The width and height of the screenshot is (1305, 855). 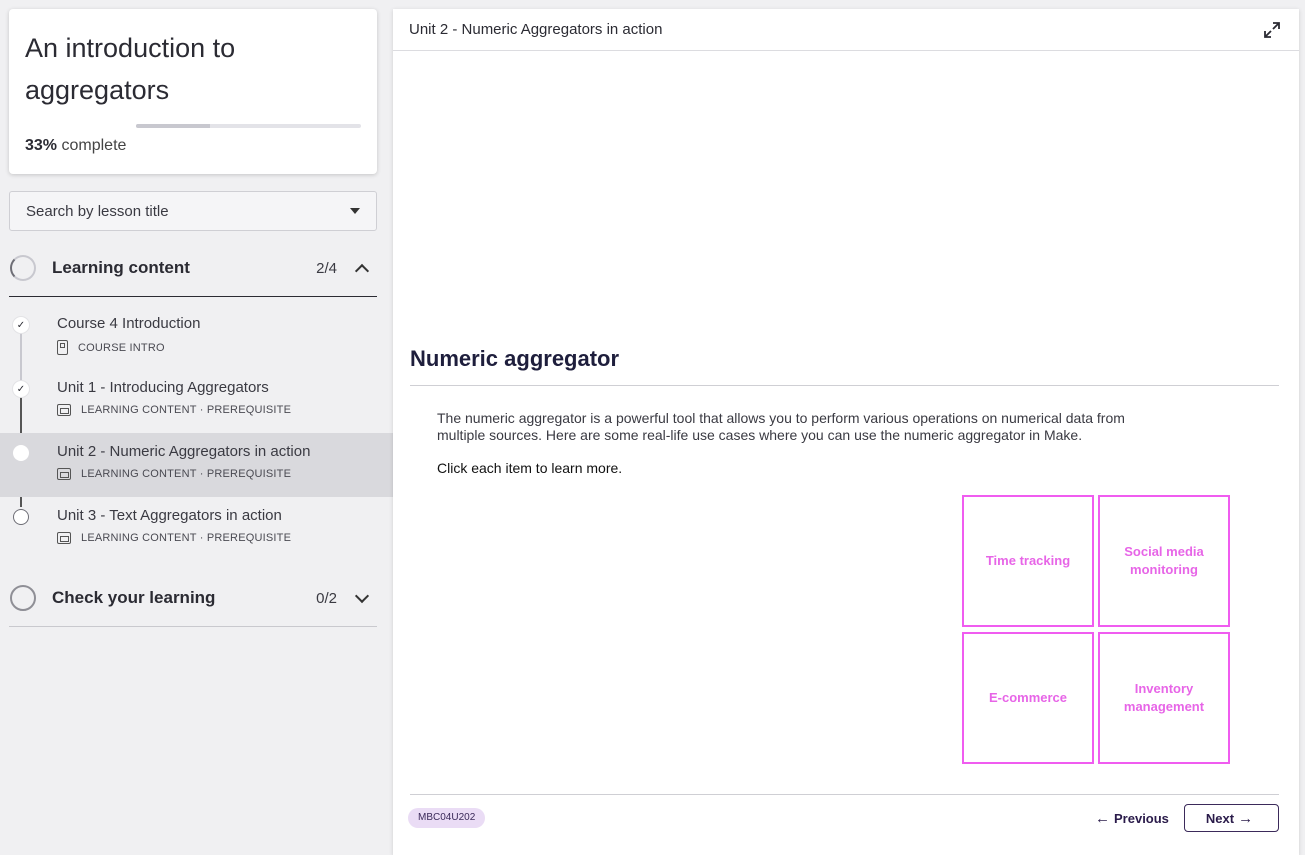 What do you see at coordinates (1141, 818) in the screenshot?
I see `previous-label: Previous` at bounding box center [1141, 818].